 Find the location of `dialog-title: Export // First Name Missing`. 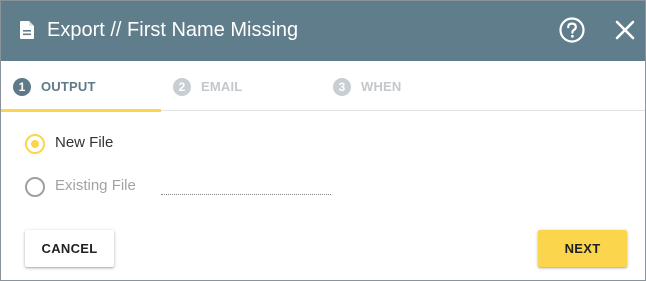

dialog-title: Export // First Name Missing is located at coordinates (173, 30).